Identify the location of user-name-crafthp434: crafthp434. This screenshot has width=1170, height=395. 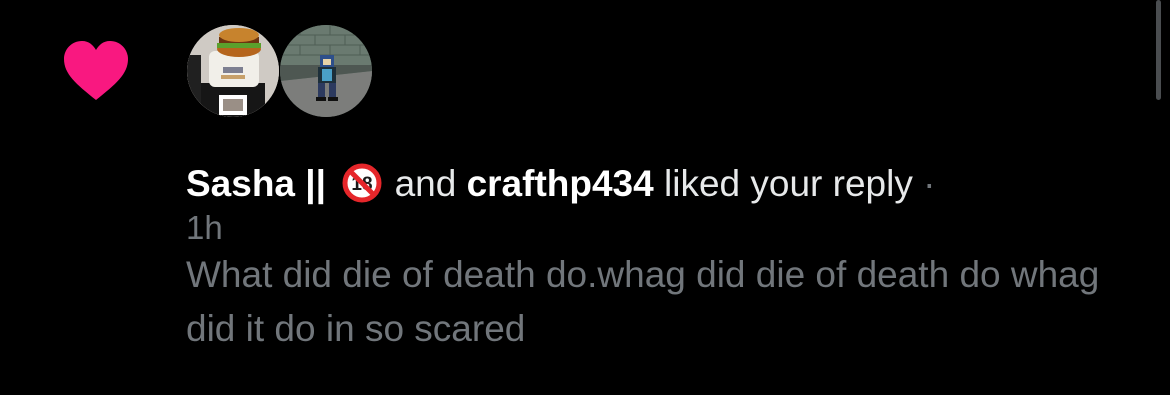
(560, 183).